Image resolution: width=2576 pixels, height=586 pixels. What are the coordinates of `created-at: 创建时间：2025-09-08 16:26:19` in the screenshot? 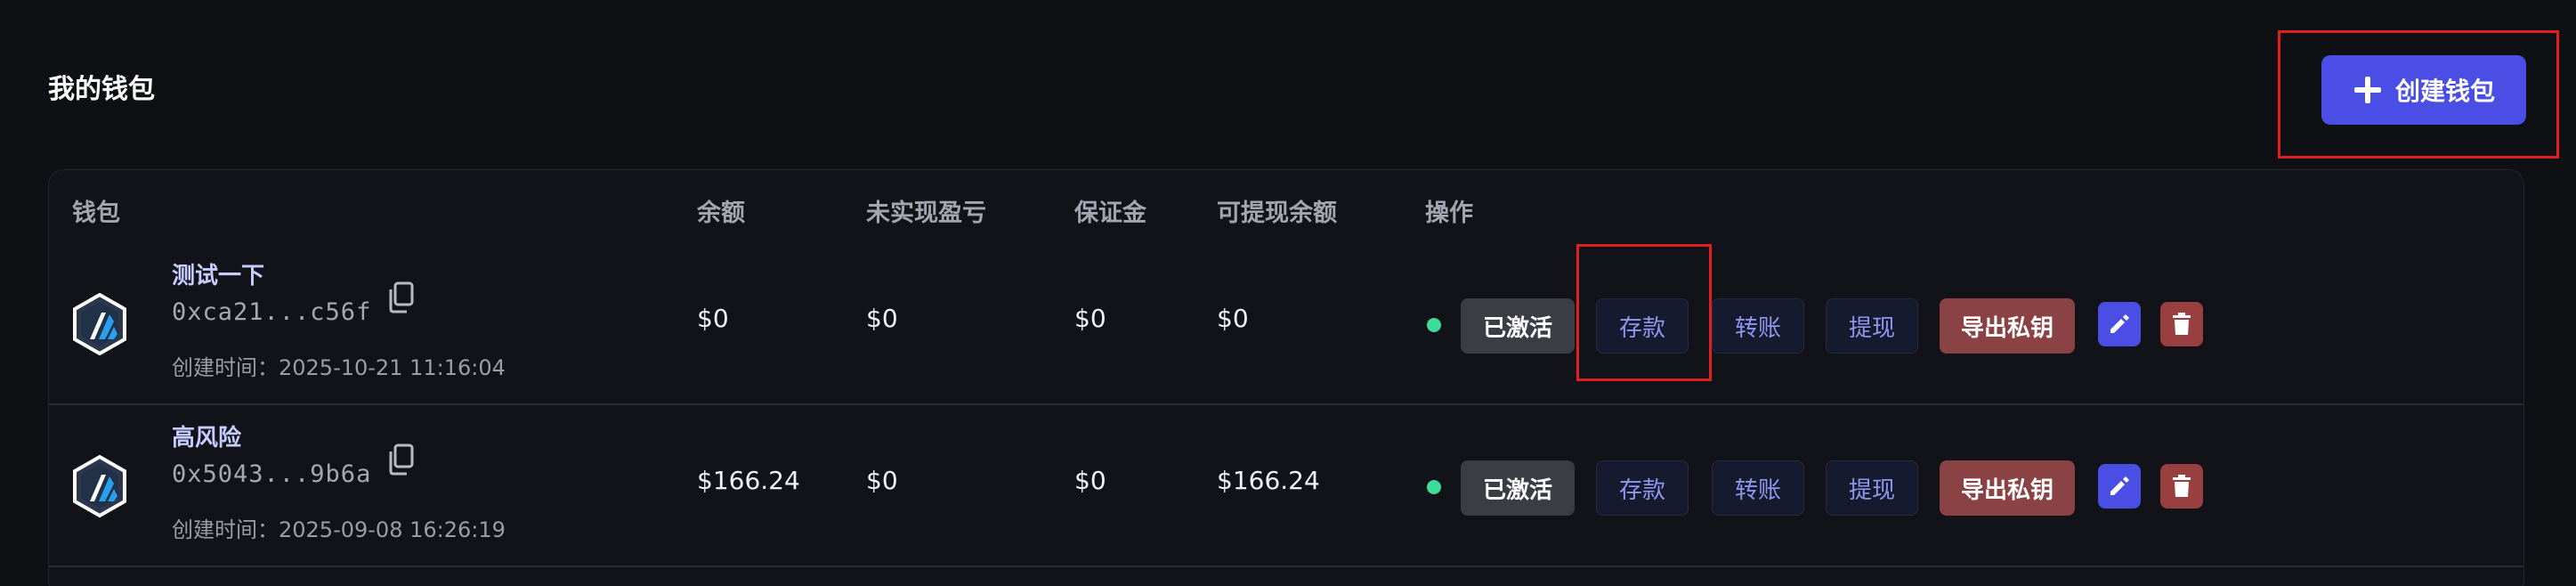 It's located at (339, 529).